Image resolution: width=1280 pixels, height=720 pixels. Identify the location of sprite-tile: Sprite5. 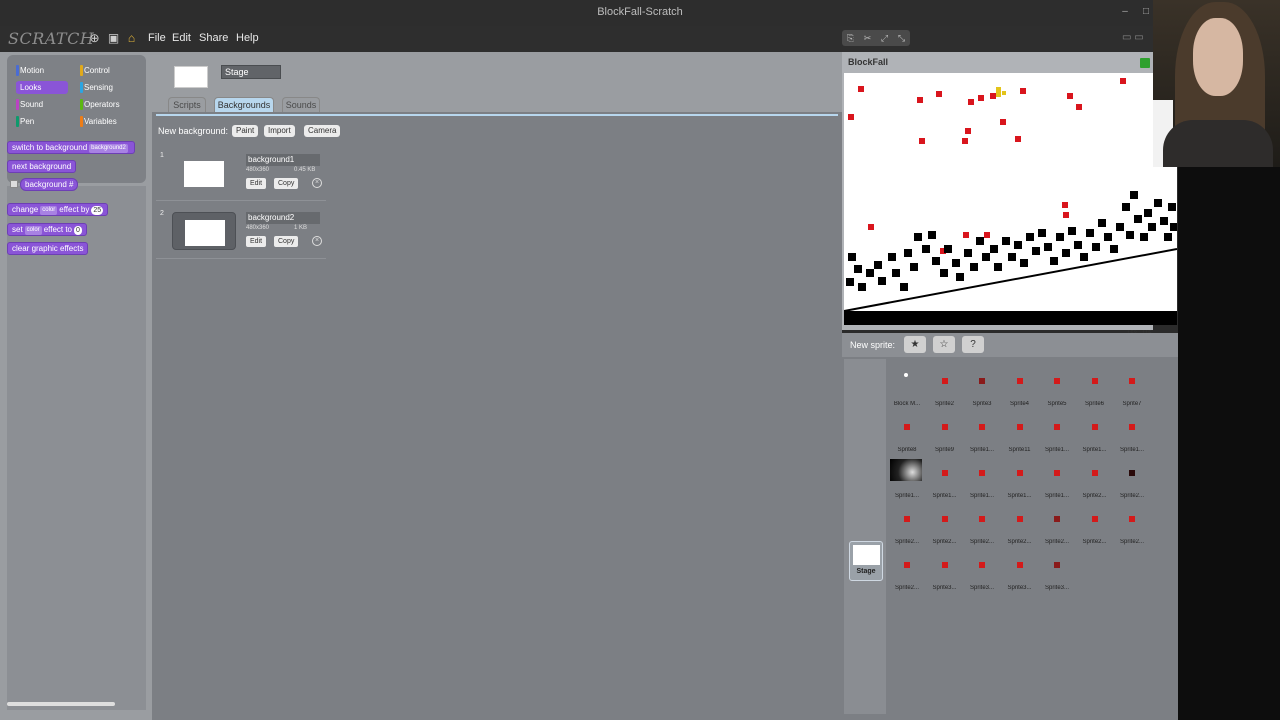
(1057, 385).